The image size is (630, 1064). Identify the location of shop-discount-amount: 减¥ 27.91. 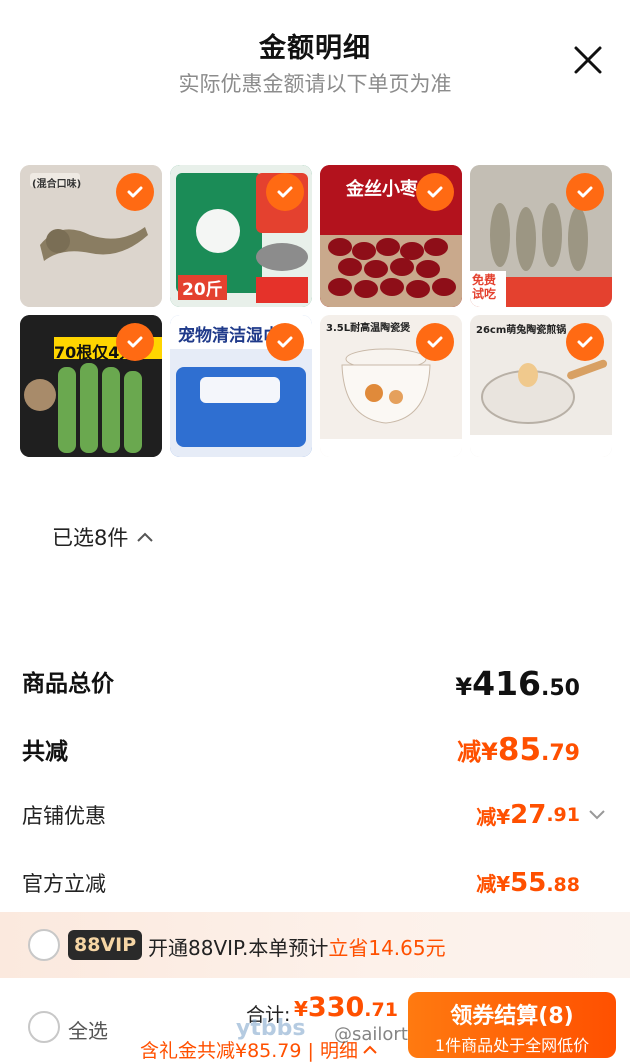
(541, 815).